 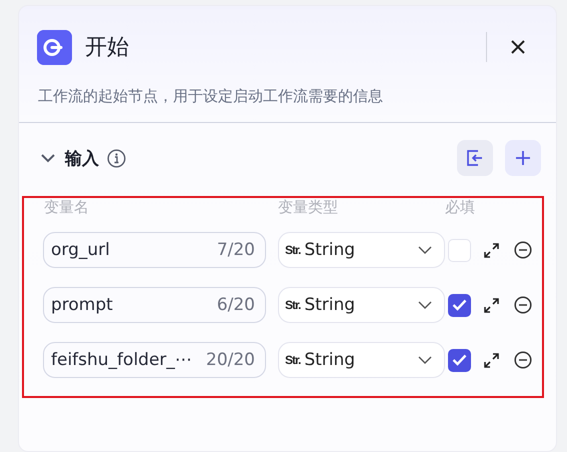 What do you see at coordinates (122, 360) in the screenshot?
I see `variable-name: feifshu_folder_⋯` at bounding box center [122, 360].